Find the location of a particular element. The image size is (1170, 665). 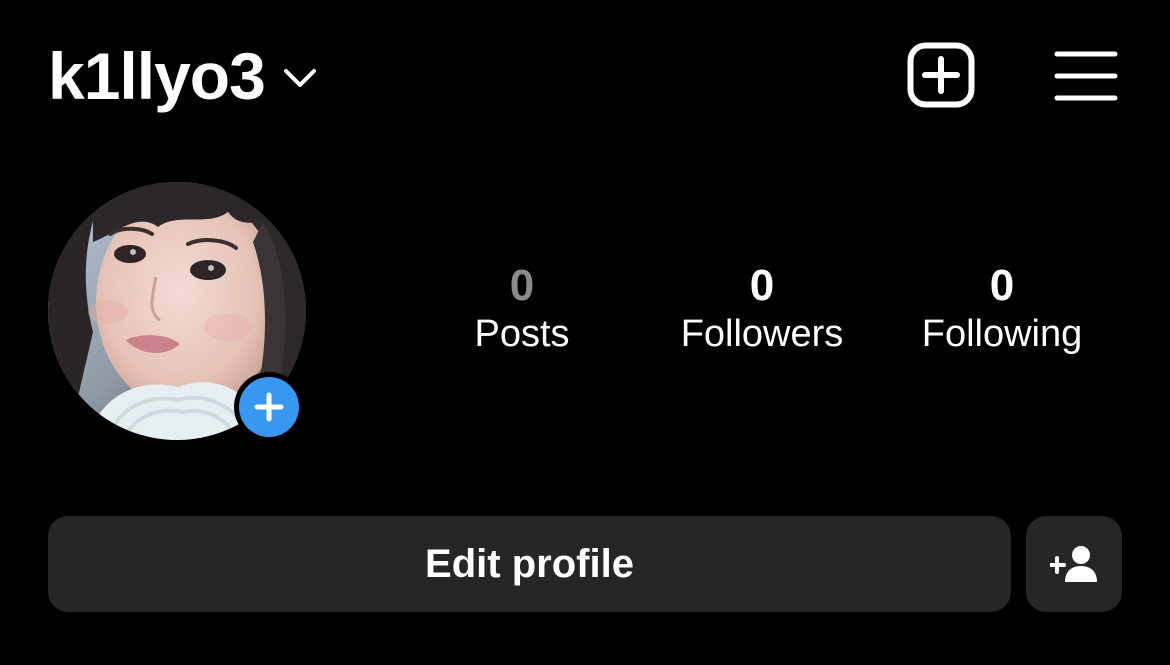

plus-icon is located at coordinates (269, 407).